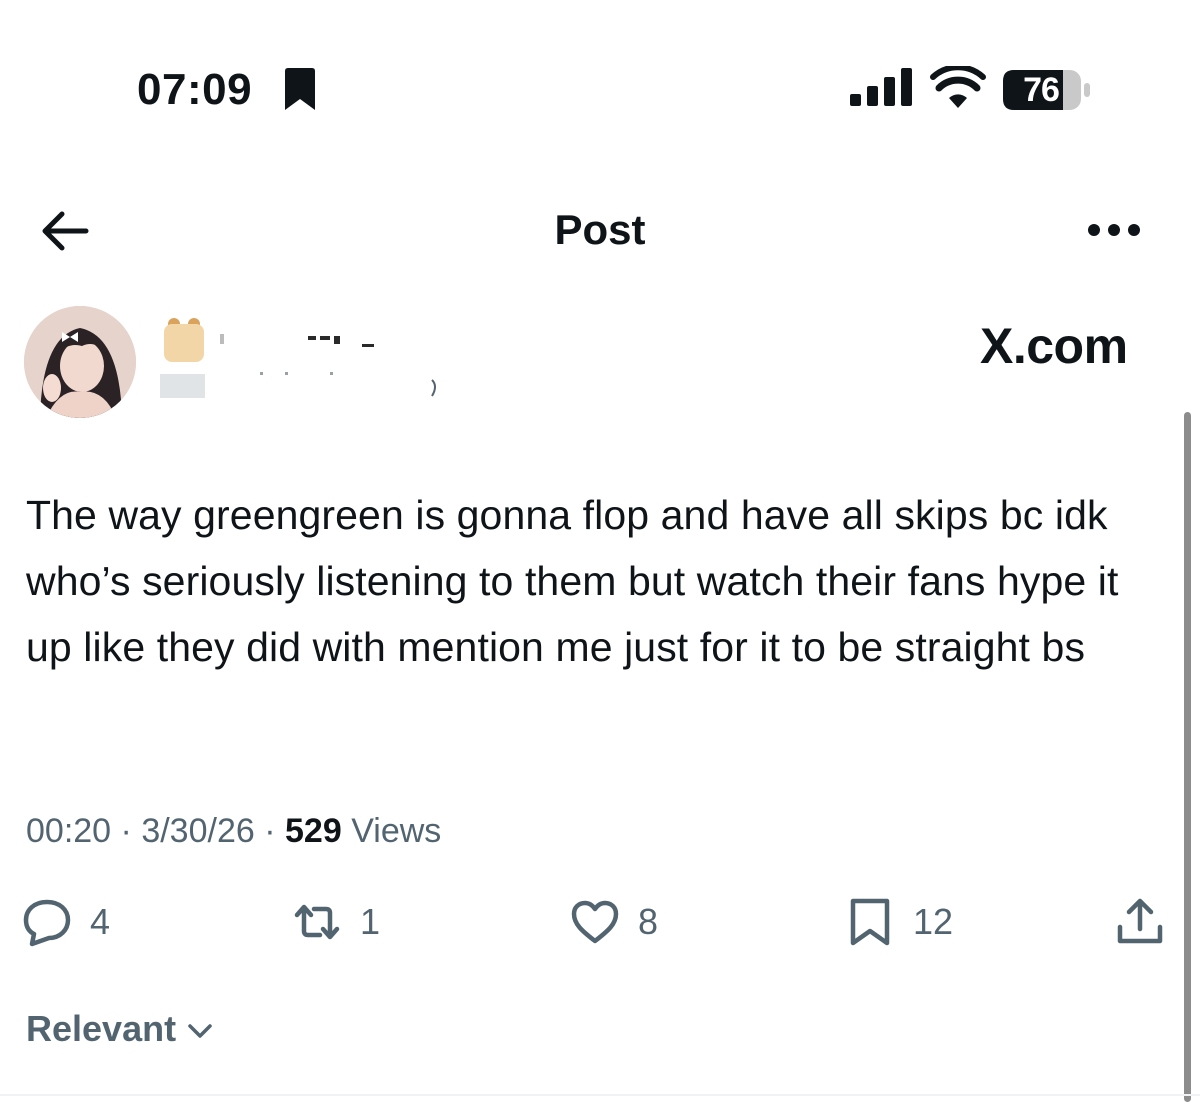 The width and height of the screenshot is (1200, 1105). Describe the element at coordinates (1187, 757) in the screenshot. I see `scrollbar` at that location.